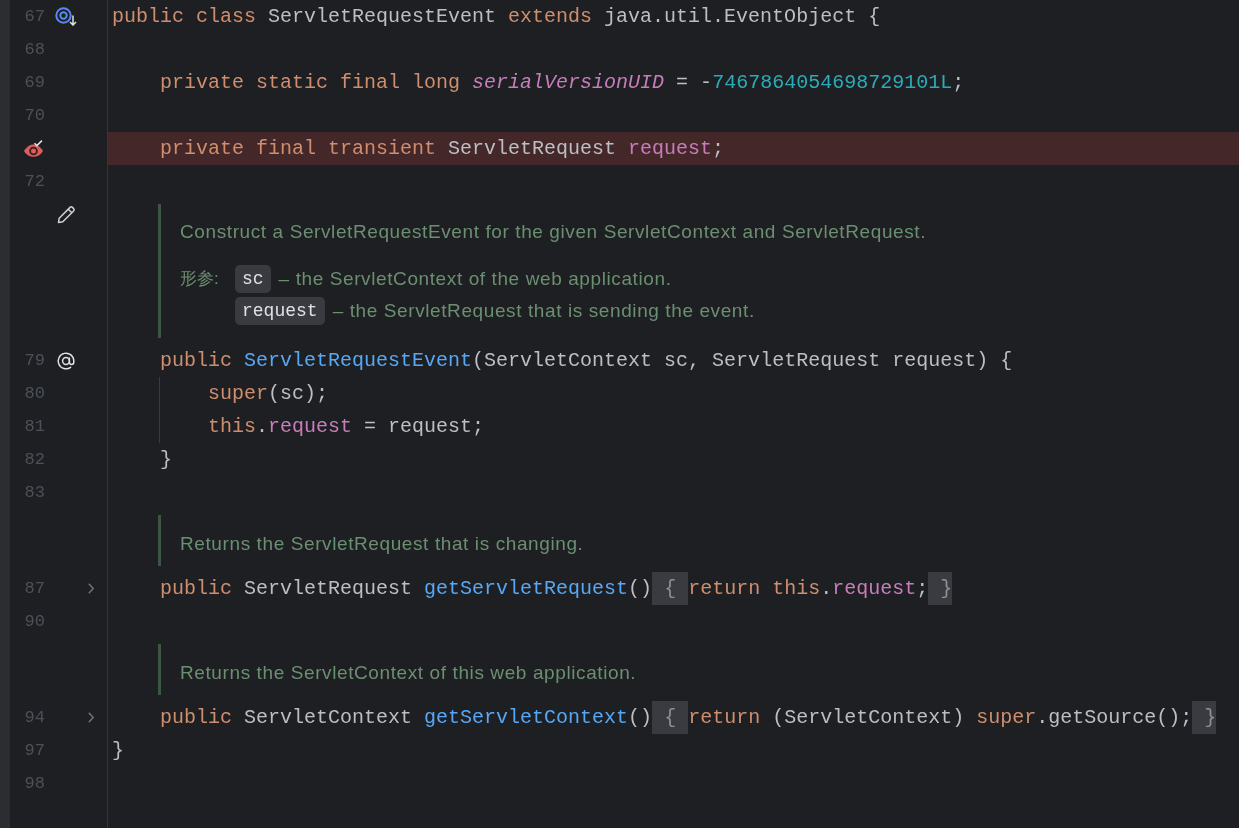 This screenshot has width=1239, height=828. I want to click on code-line: this.request = request;, so click(346, 427).